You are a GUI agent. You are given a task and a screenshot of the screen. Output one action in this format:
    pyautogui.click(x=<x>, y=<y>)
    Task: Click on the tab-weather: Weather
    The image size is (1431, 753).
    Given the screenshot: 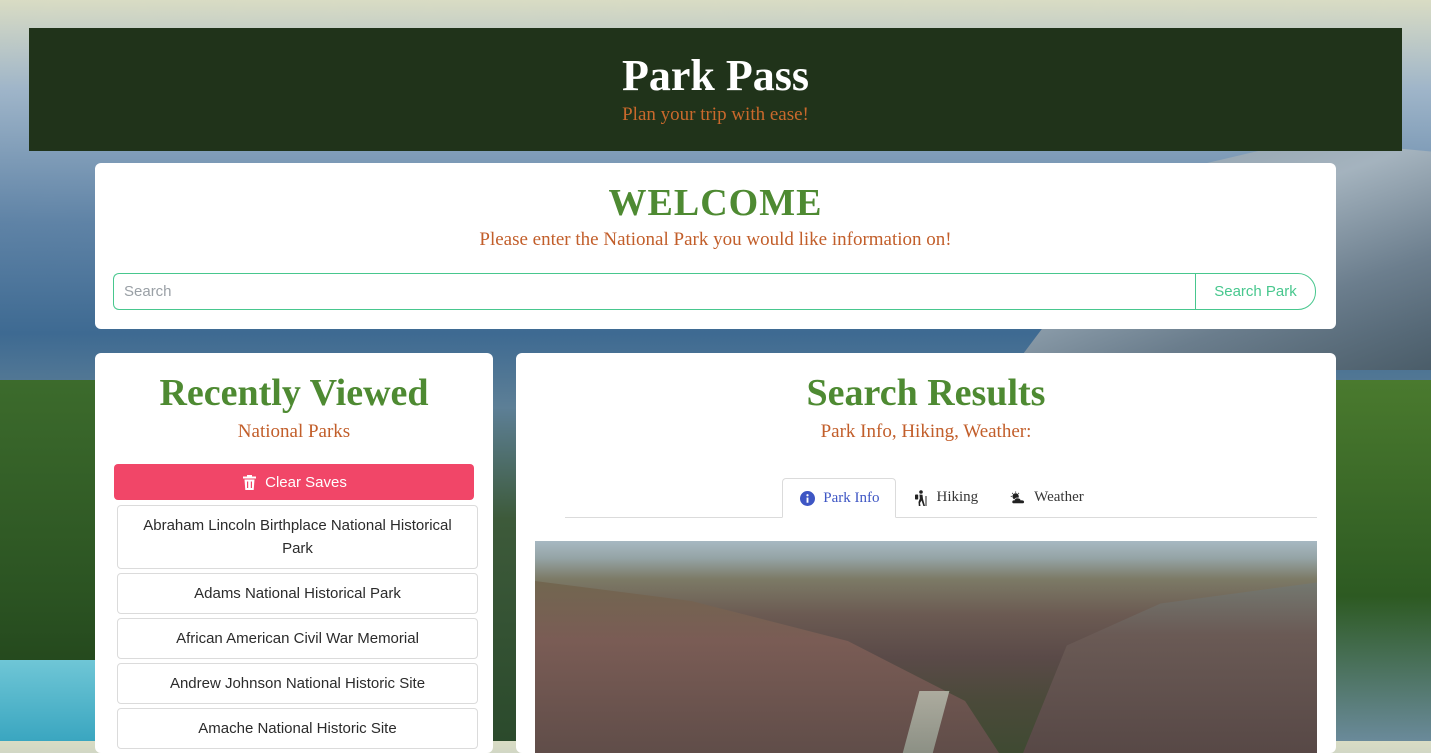 What is the action you would take?
    pyautogui.click(x=1047, y=497)
    